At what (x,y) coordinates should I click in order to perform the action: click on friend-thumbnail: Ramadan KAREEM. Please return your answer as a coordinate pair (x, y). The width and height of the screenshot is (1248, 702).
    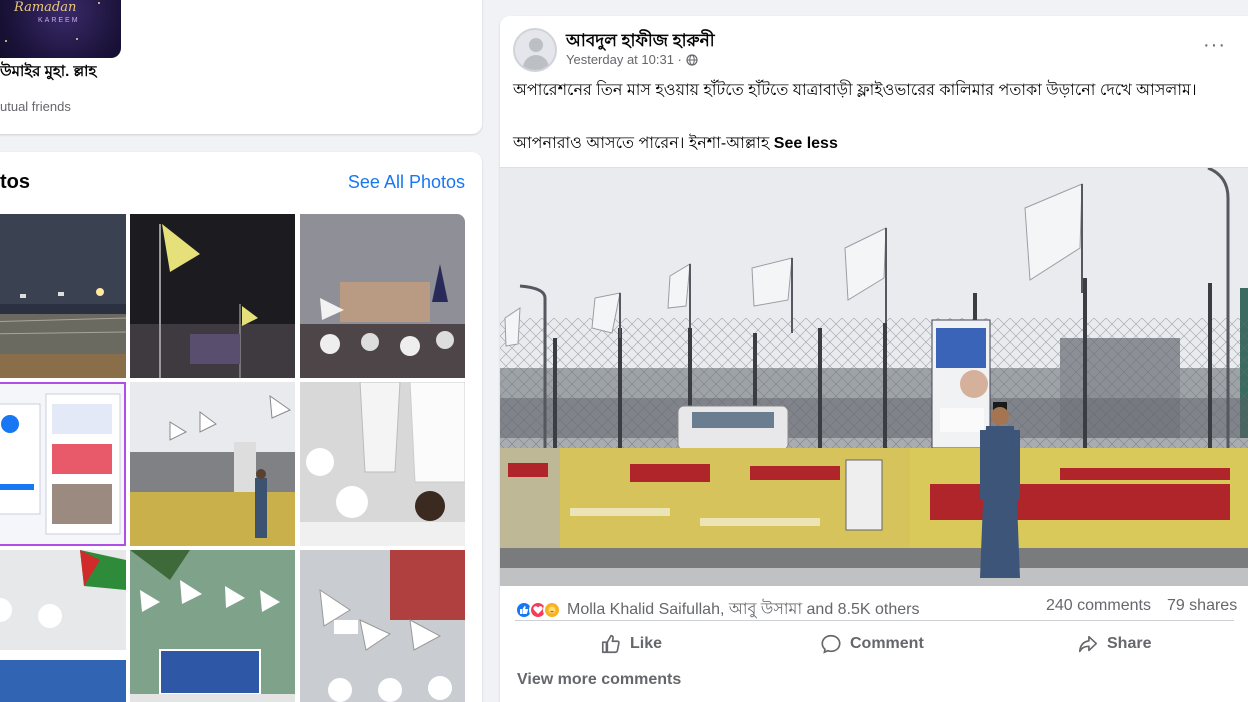
    Looking at the image, I should click on (60, 29).